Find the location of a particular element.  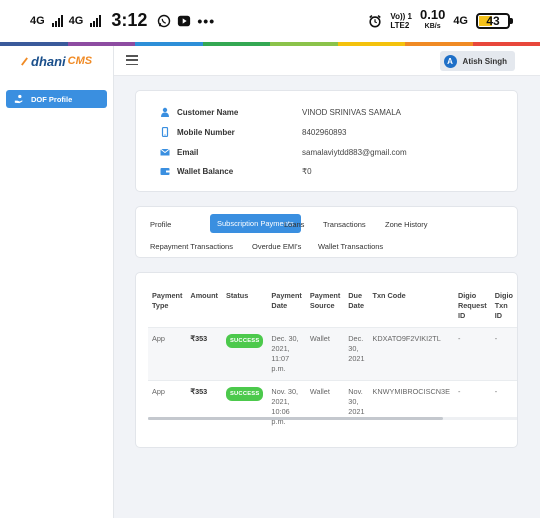

column-header: Digio Txn ID is located at coordinates (503, 305).